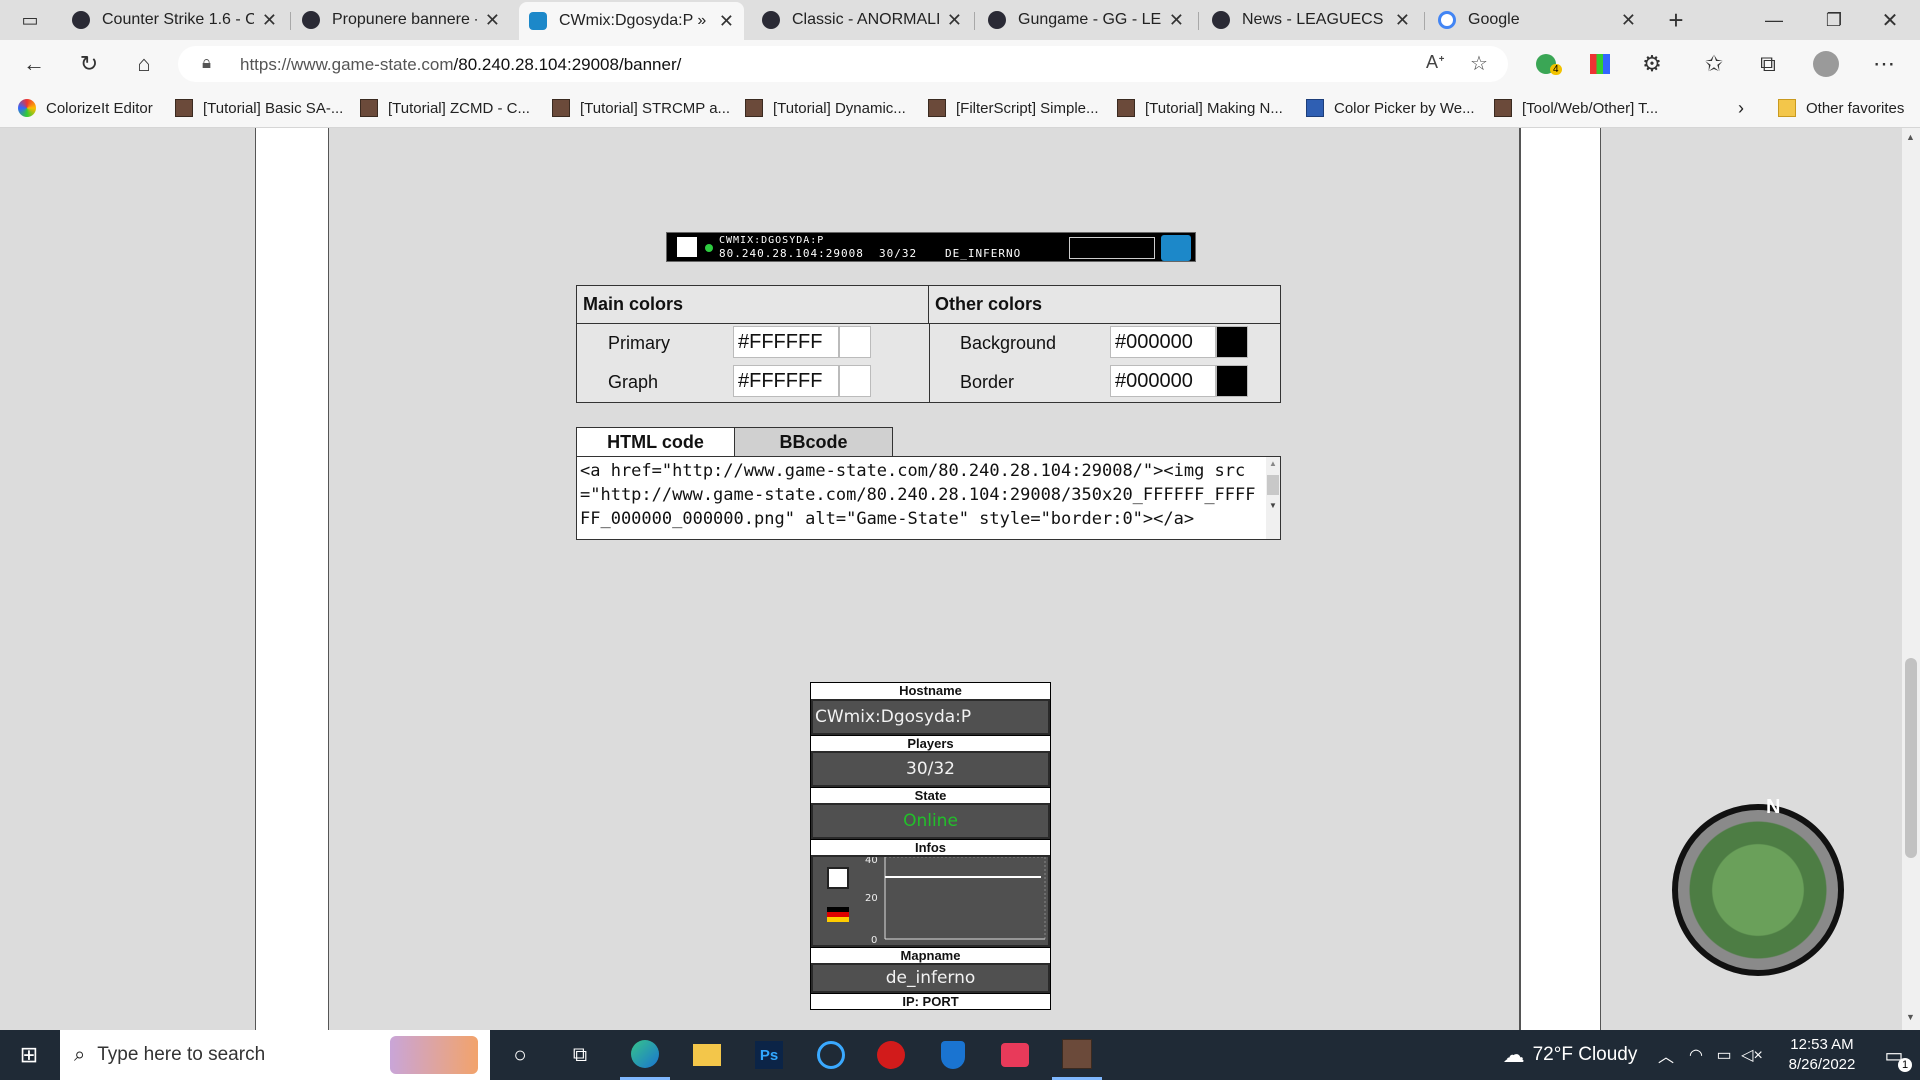  What do you see at coordinates (813, 442) in the screenshot?
I see `tab-bbcode: BBcode` at bounding box center [813, 442].